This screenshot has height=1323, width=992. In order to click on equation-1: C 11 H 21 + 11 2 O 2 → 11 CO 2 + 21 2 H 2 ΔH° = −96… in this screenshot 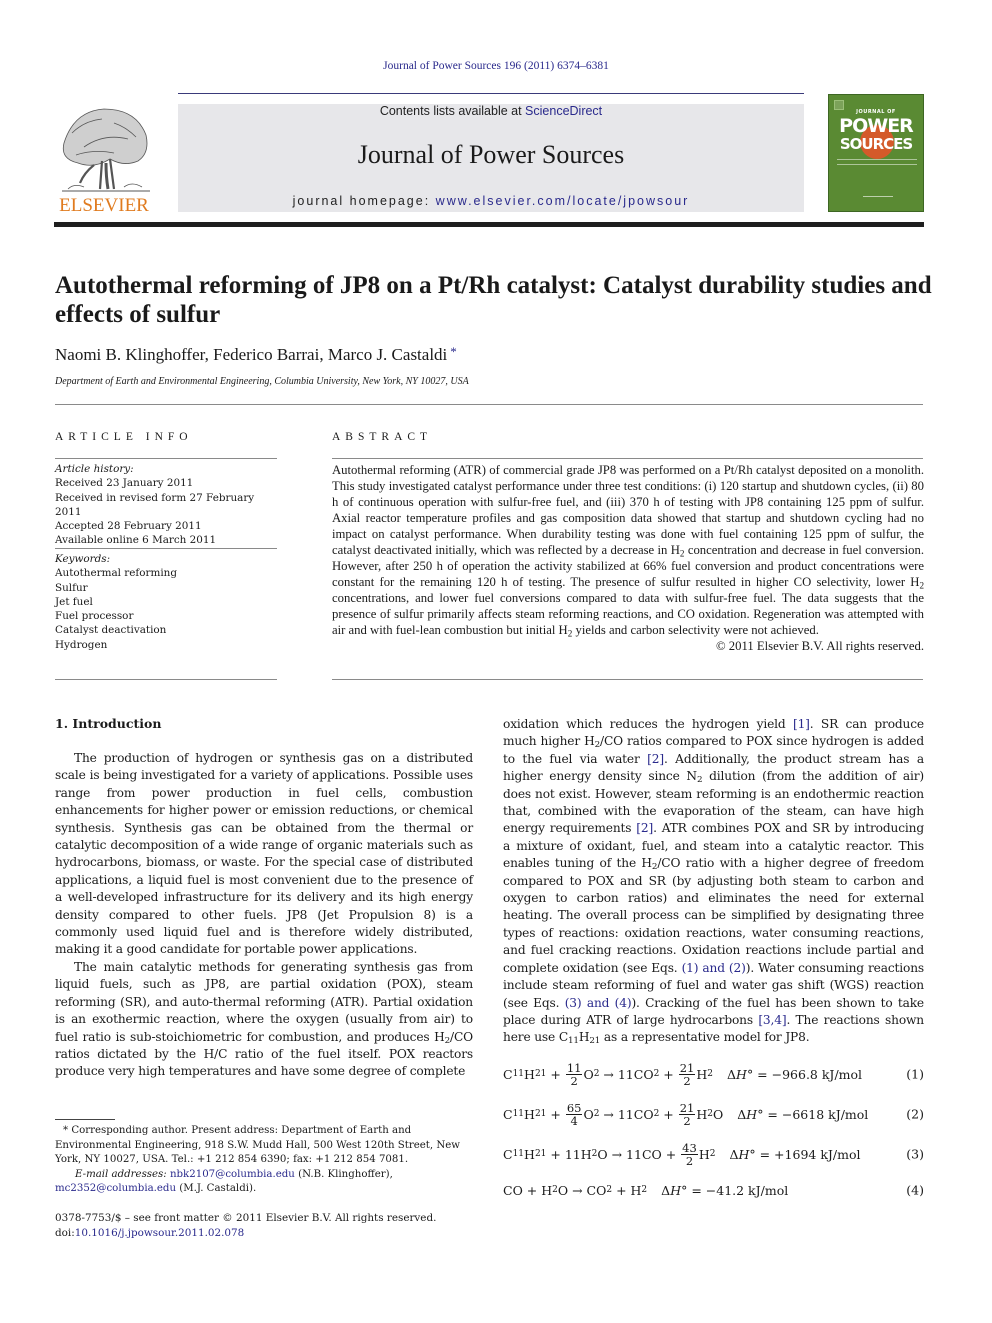, I will do `click(713, 1074)`.